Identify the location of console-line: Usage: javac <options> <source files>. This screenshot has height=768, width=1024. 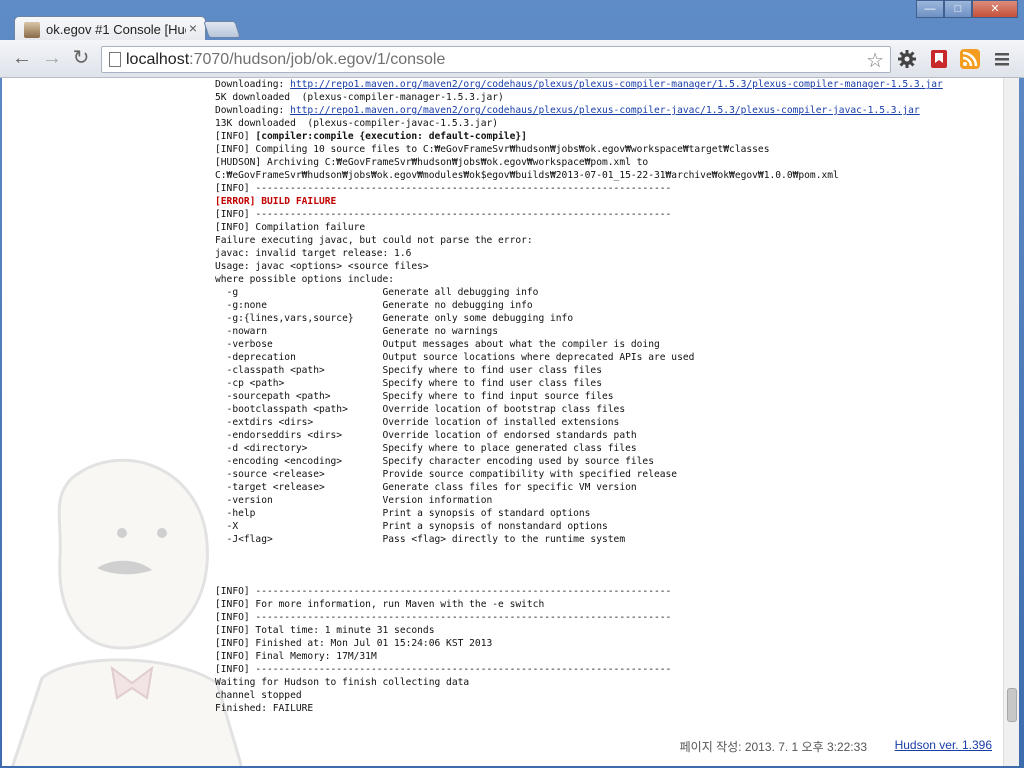
(605, 266).